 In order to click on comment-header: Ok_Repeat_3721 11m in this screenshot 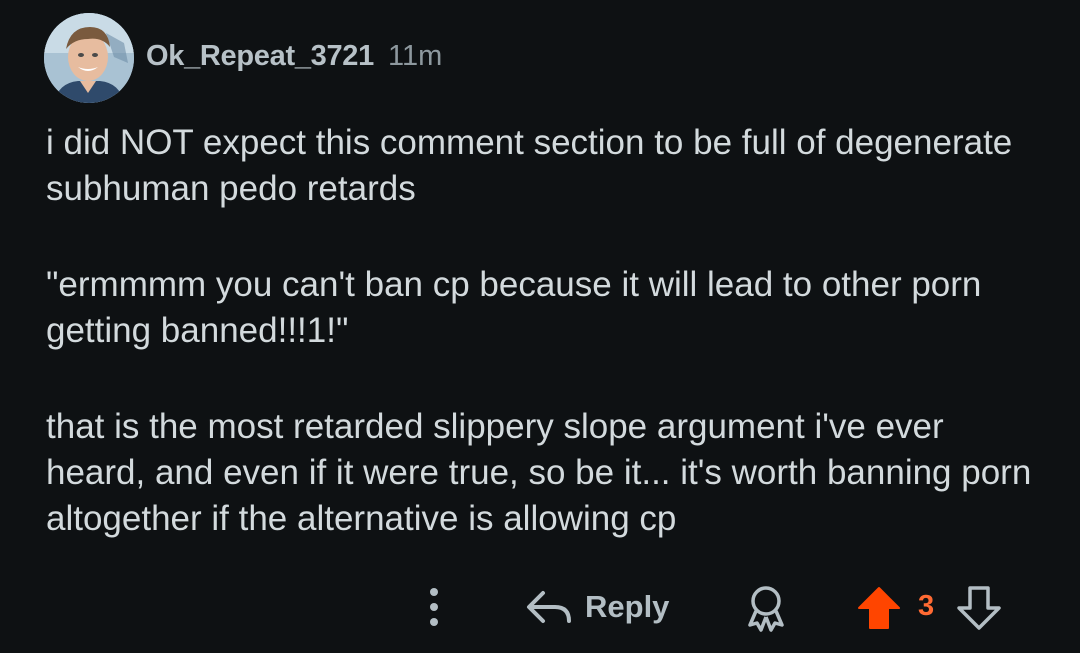, I will do `click(243, 58)`.